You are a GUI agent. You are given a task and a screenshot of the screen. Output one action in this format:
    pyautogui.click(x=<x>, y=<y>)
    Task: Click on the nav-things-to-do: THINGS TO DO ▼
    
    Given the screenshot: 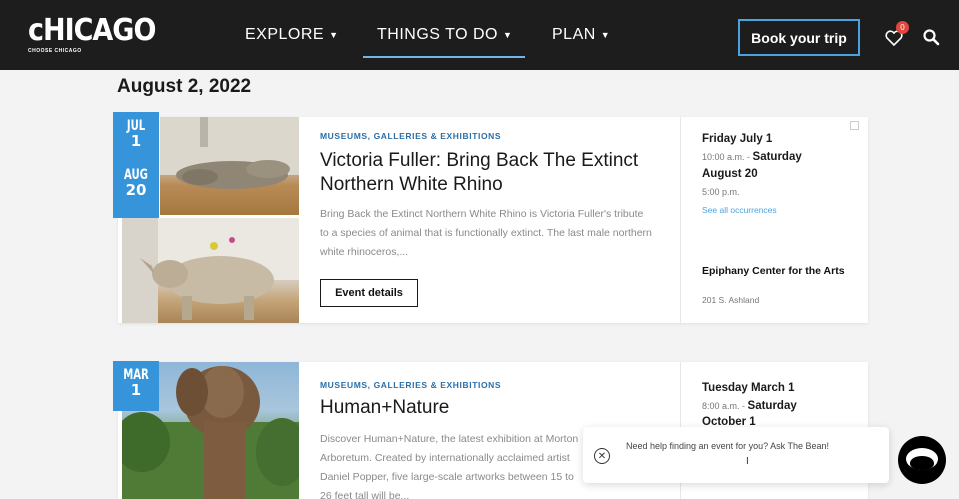 What is the action you would take?
    pyautogui.click(x=444, y=35)
    